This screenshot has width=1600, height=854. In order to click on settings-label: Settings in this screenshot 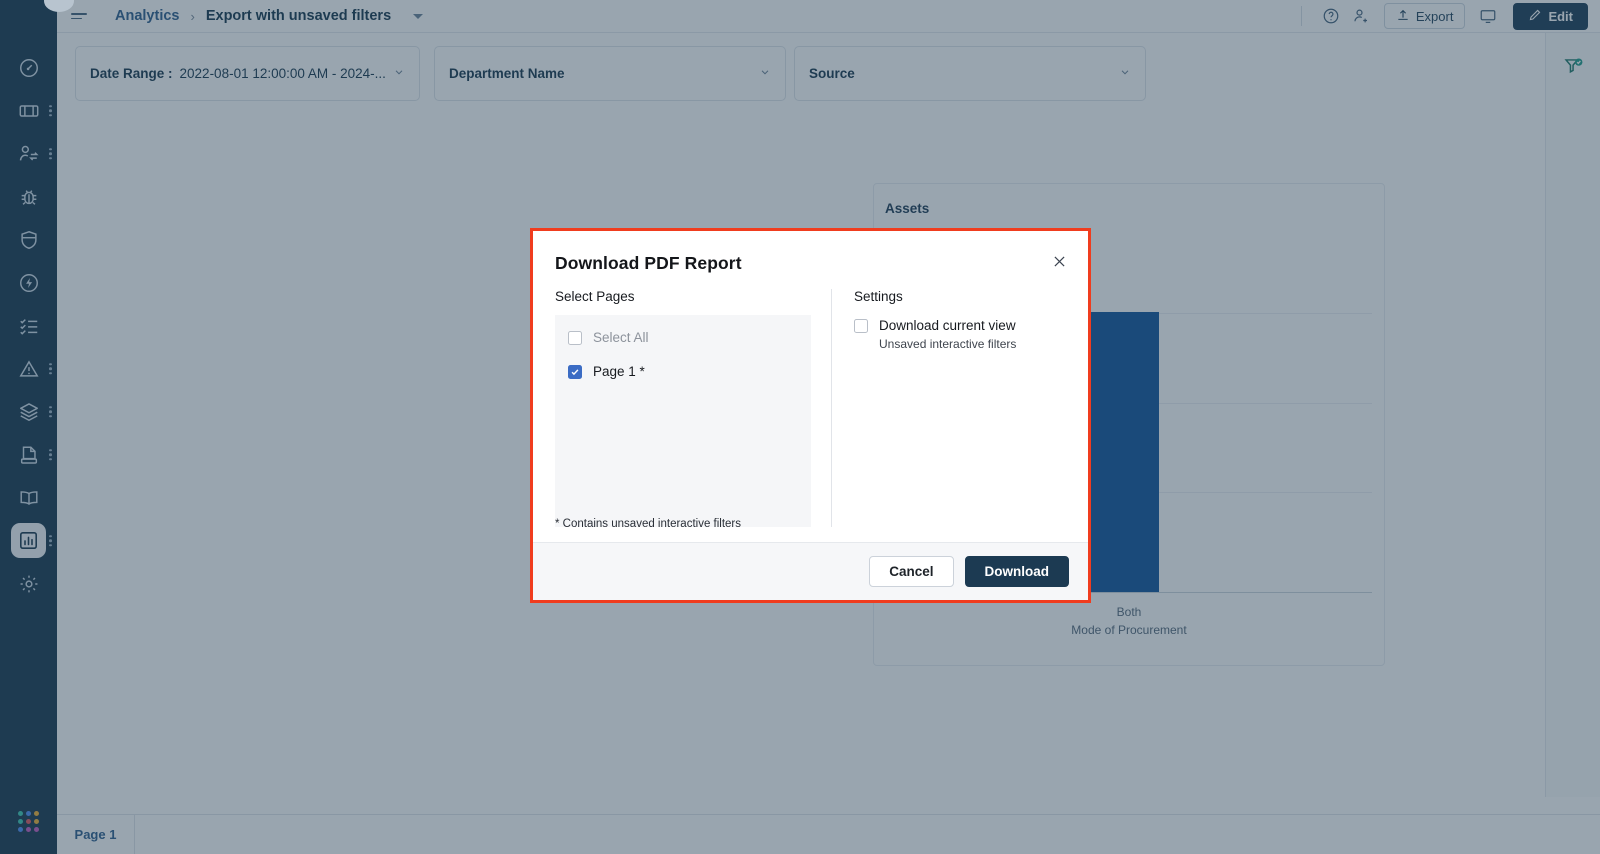, I will do `click(878, 296)`.